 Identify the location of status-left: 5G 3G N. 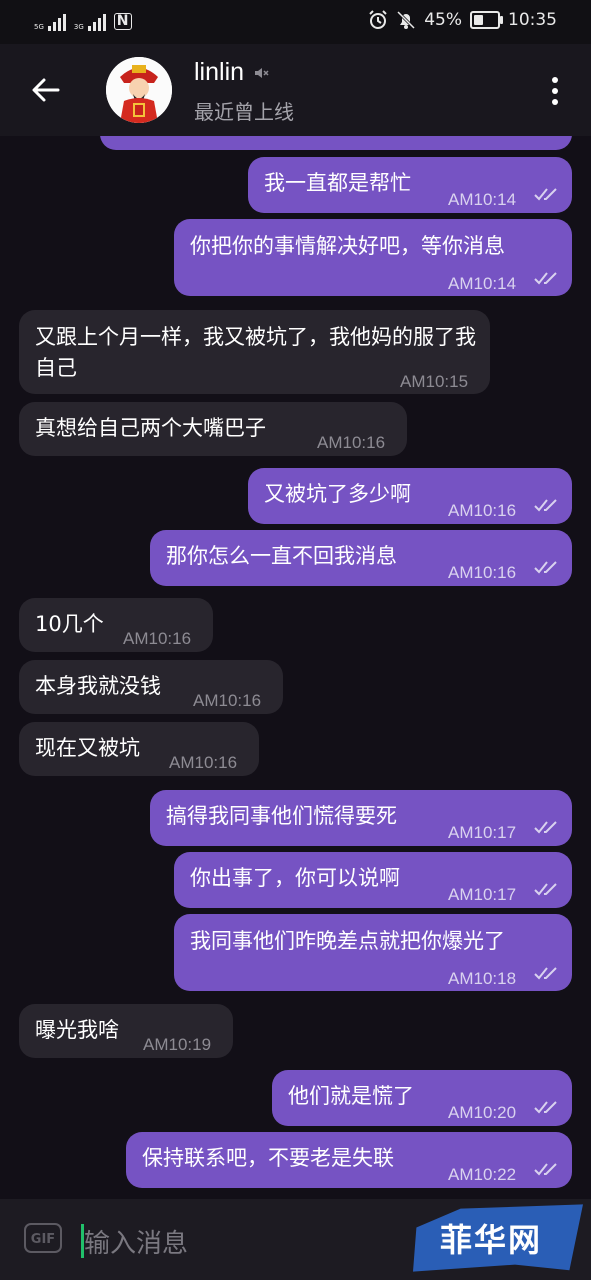
(83, 21).